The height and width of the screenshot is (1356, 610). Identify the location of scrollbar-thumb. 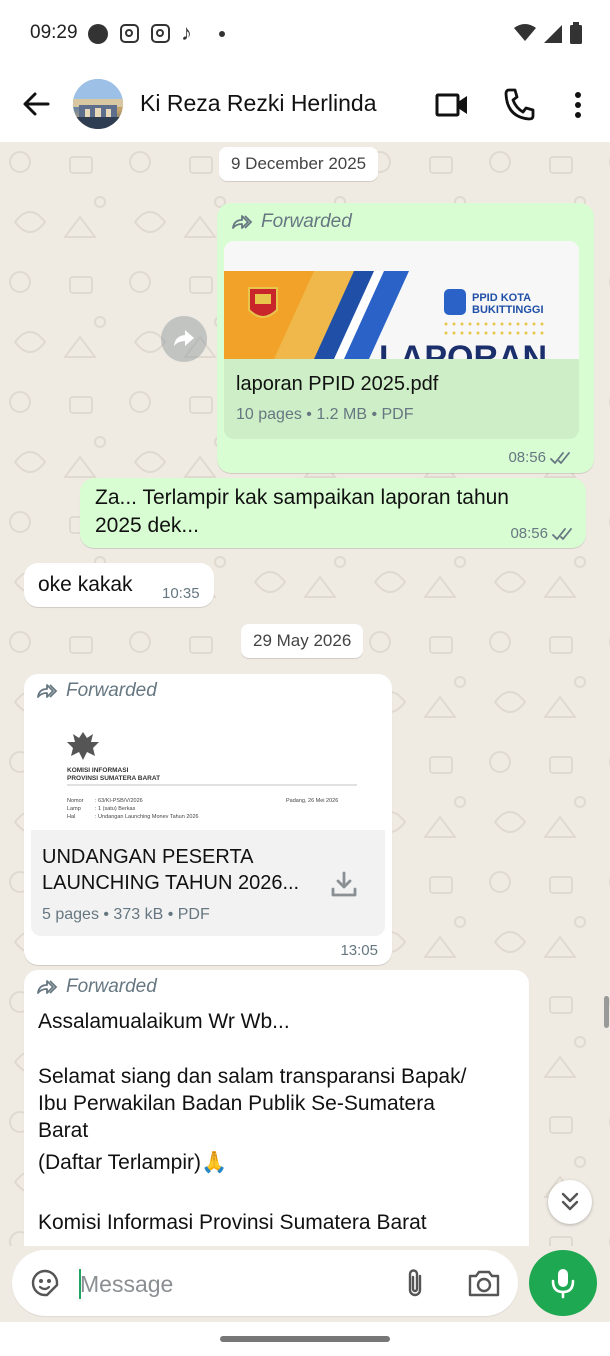
(606, 1012).